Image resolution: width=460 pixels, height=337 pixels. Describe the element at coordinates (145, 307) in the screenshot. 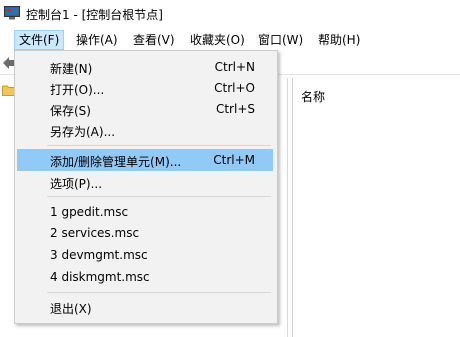

I see `menu-item-exit: 退出(X)` at that location.